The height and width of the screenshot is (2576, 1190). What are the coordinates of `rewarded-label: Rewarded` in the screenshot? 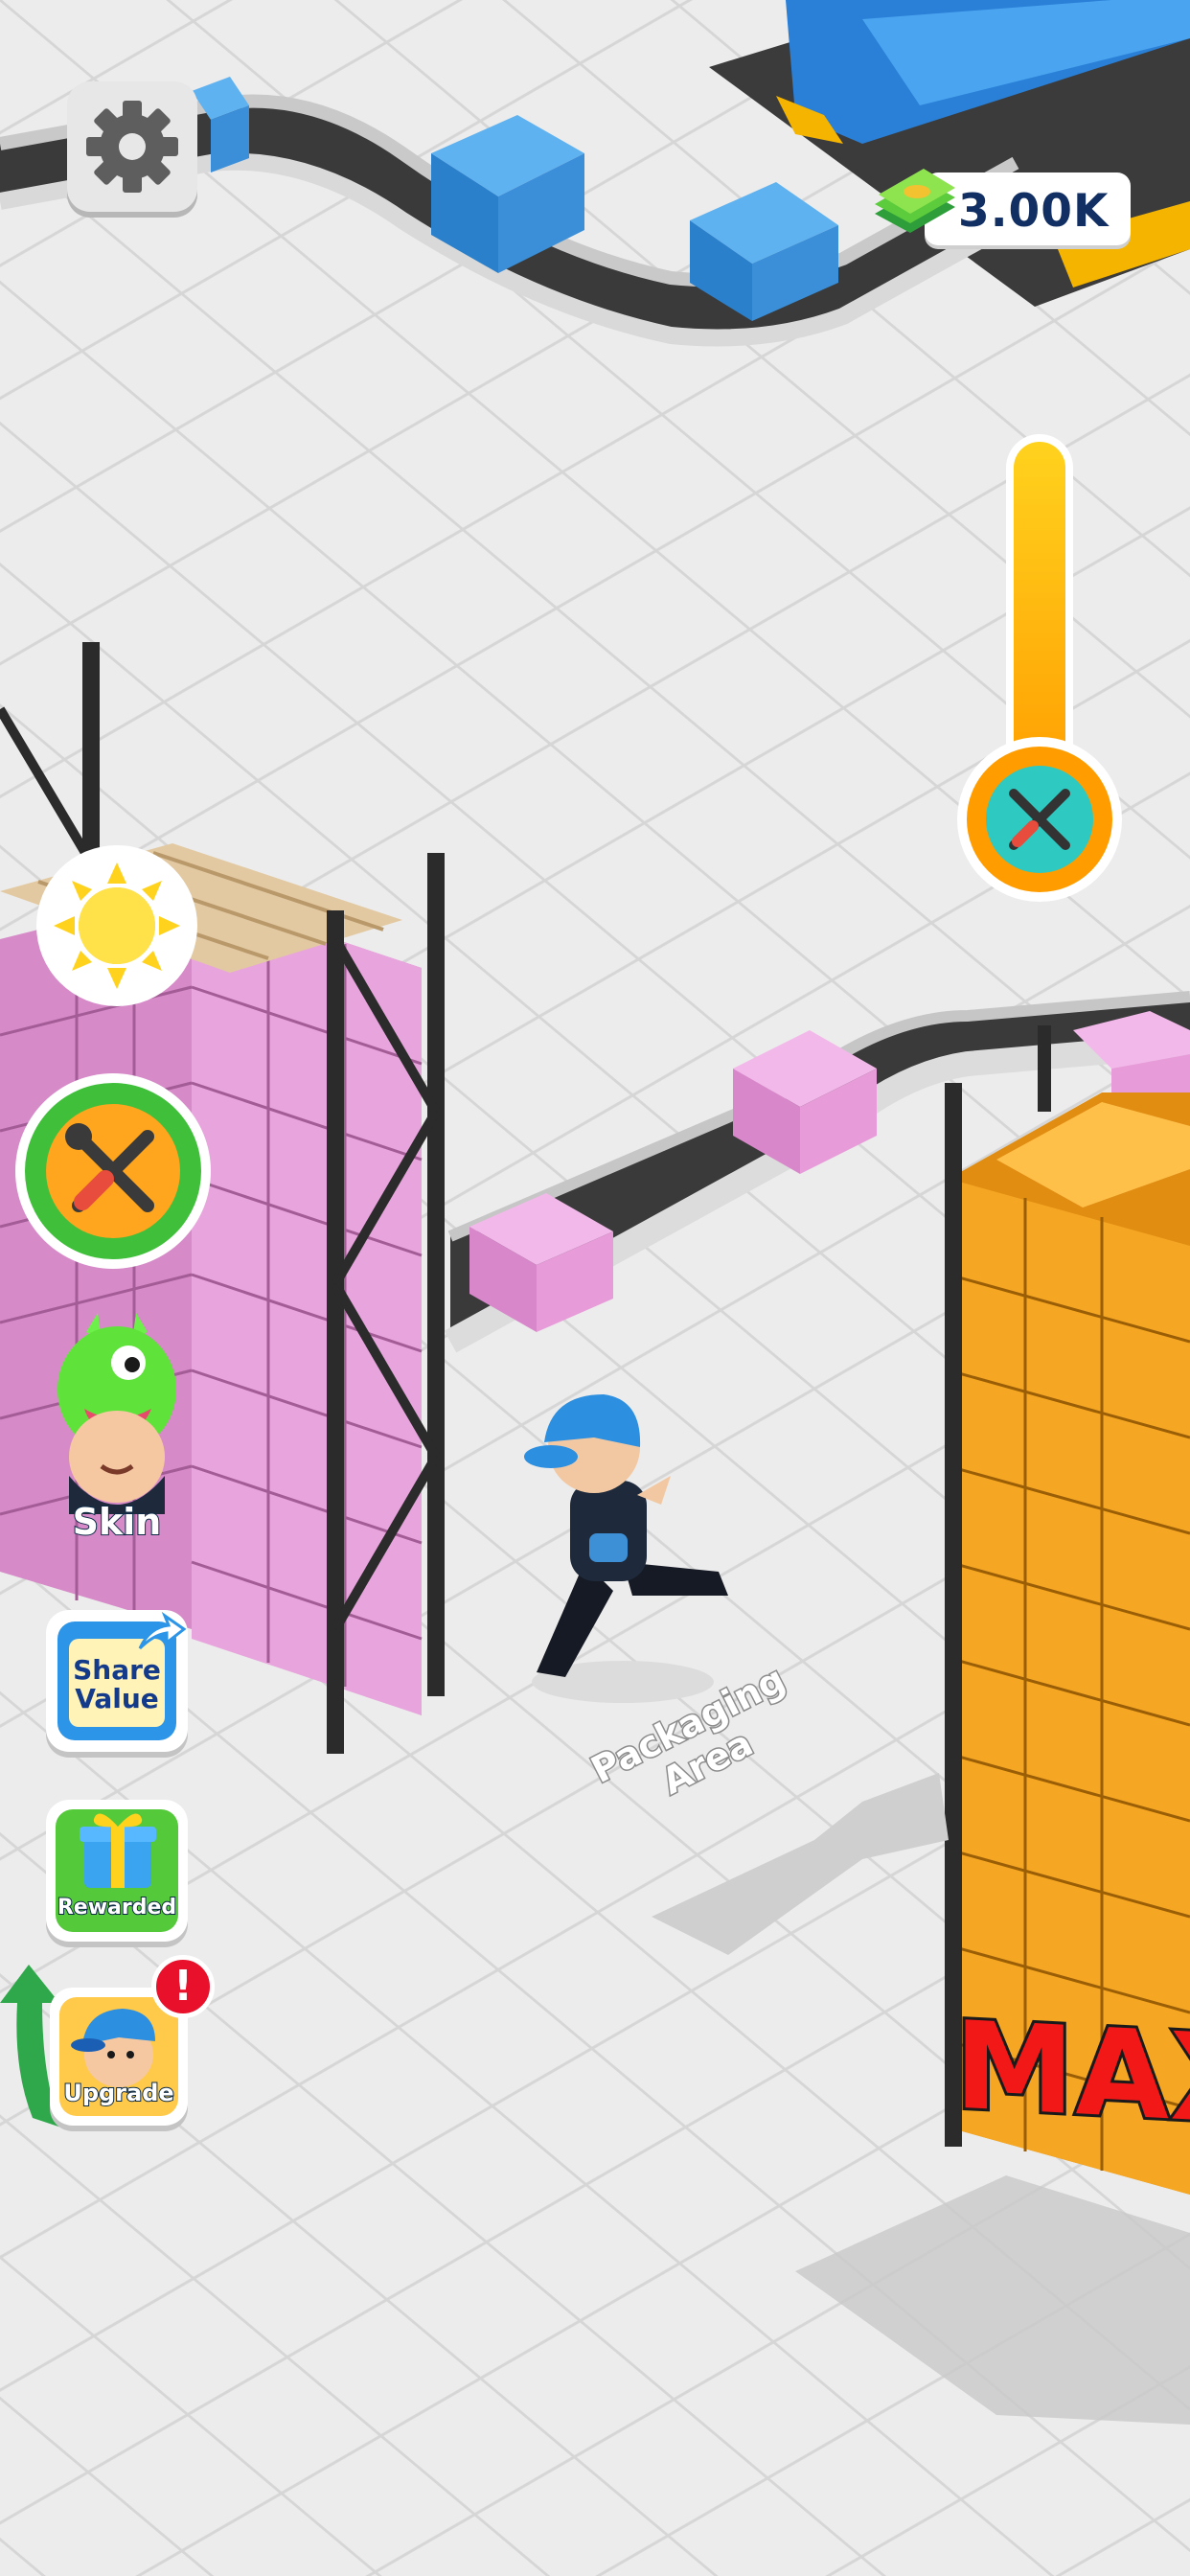 It's located at (117, 1907).